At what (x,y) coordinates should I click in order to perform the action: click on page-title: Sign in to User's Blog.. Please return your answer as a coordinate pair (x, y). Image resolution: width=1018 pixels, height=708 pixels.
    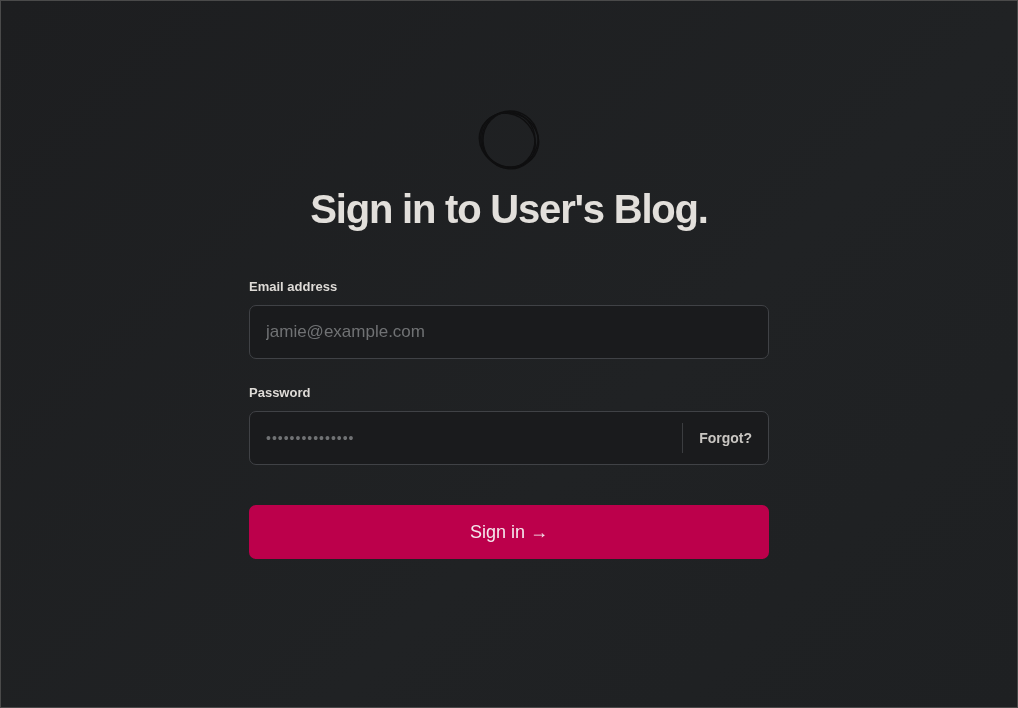
    Looking at the image, I should click on (509, 209).